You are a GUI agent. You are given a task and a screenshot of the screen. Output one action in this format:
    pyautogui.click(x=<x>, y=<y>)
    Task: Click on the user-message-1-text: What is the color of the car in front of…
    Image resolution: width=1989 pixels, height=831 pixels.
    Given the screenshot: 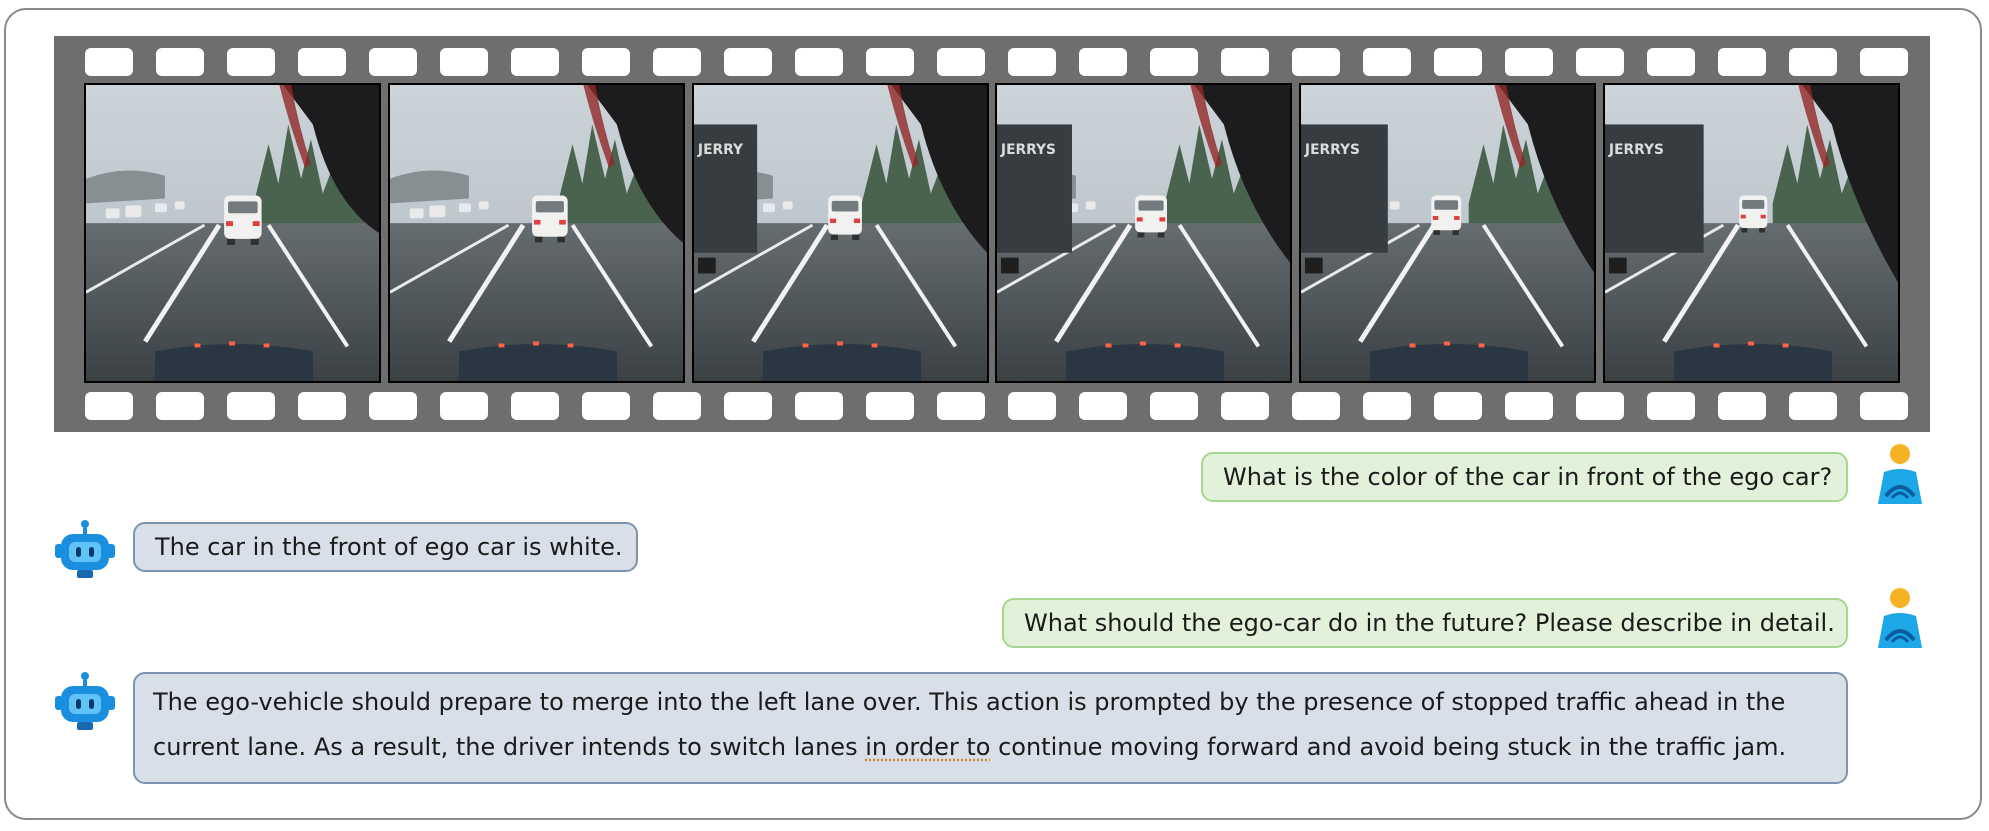 What is the action you would take?
    pyautogui.click(x=1528, y=477)
    